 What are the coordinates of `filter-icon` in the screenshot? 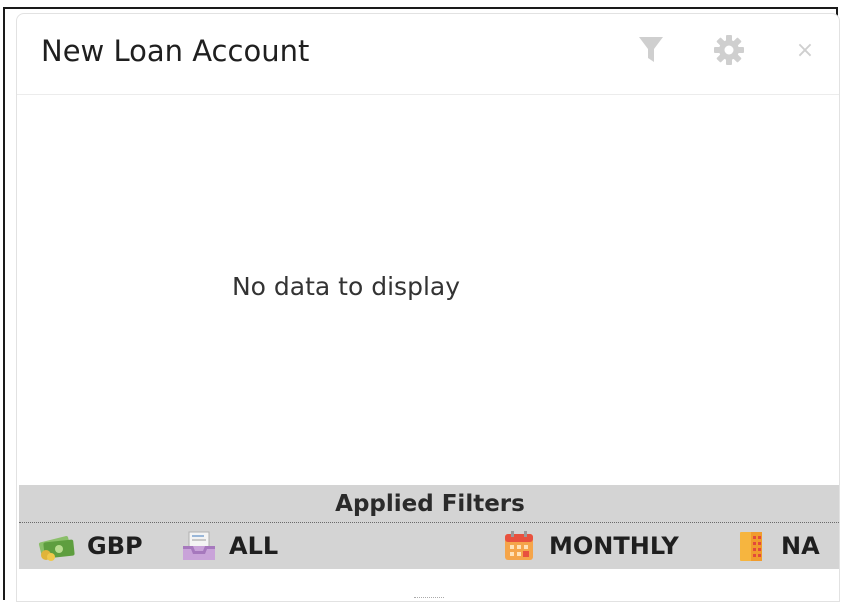 It's located at (651, 49).